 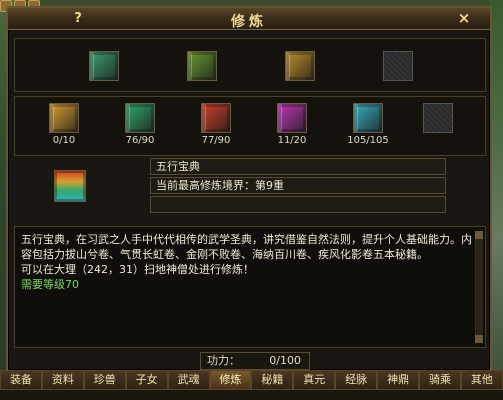 I want to click on location-text: 可以在大理（242，31）扫地神僧处进行修炼！, so click(x=137, y=269).